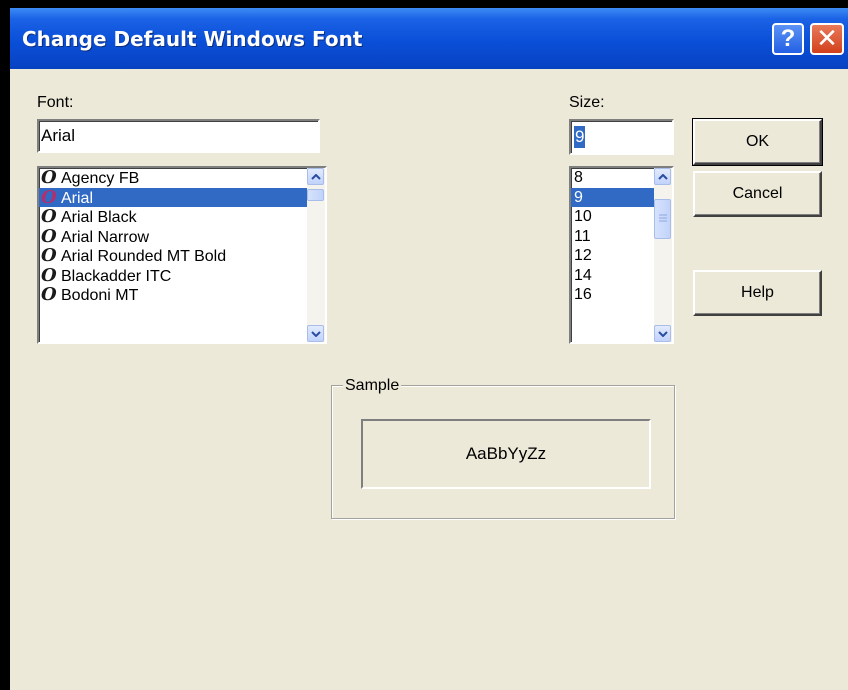  I want to click on font-list-item: O Agency FB, so click(173, 178).